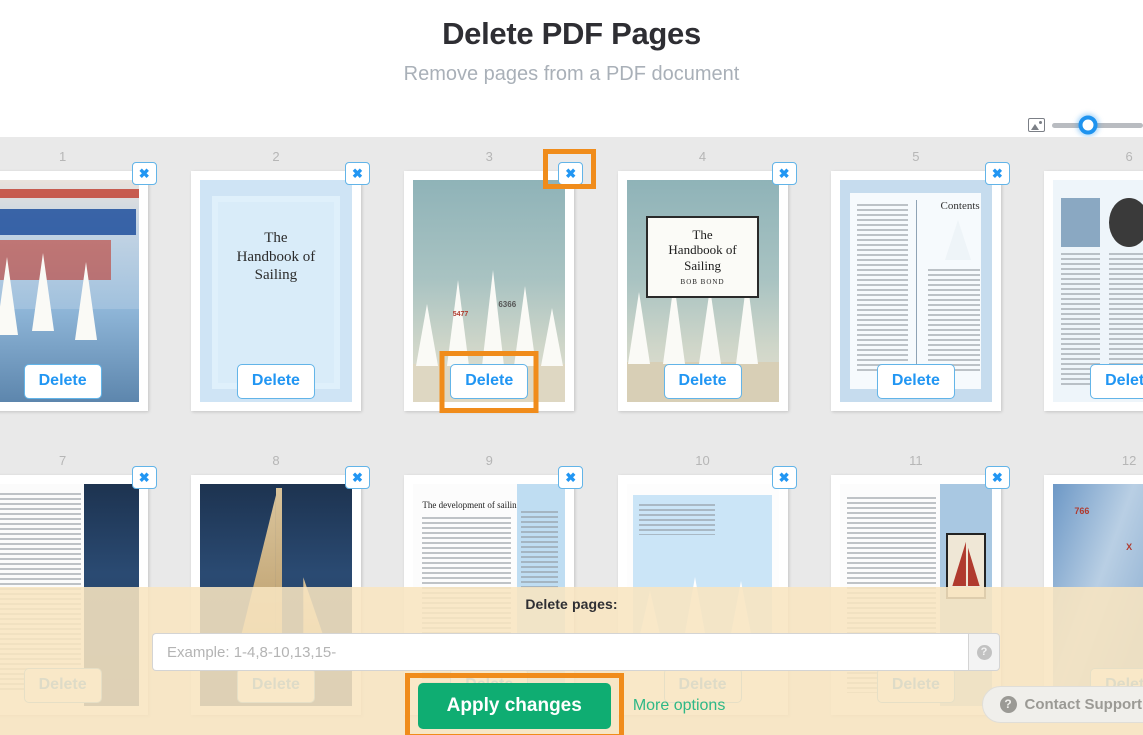  I want to click on page-cell: 6 ✖ Delete, so click(1082, 274).